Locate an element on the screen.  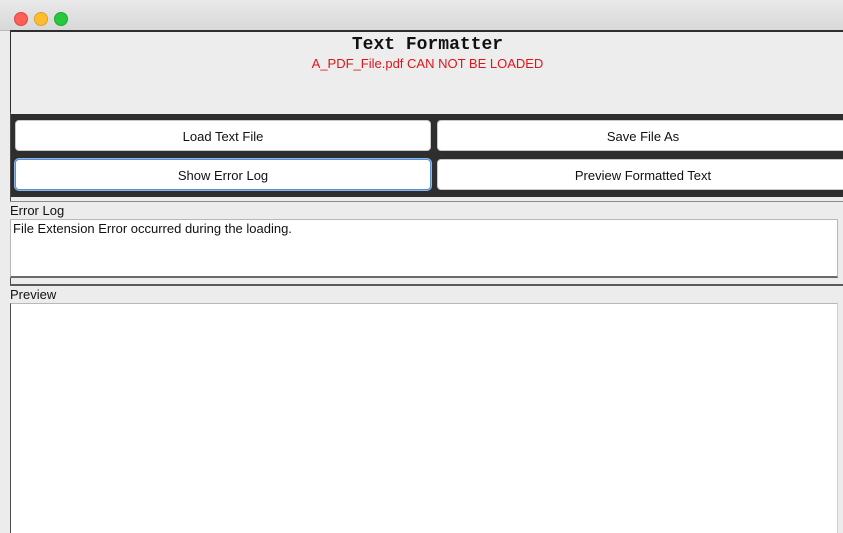
title-bar is located at coordinates (421, 15).